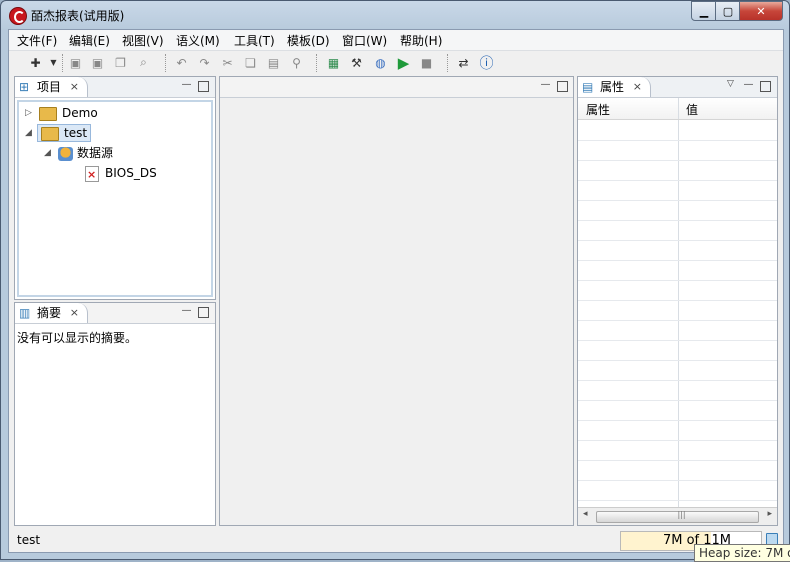  I want to click on menu-semantic: 语义(M), so click(198, 40).